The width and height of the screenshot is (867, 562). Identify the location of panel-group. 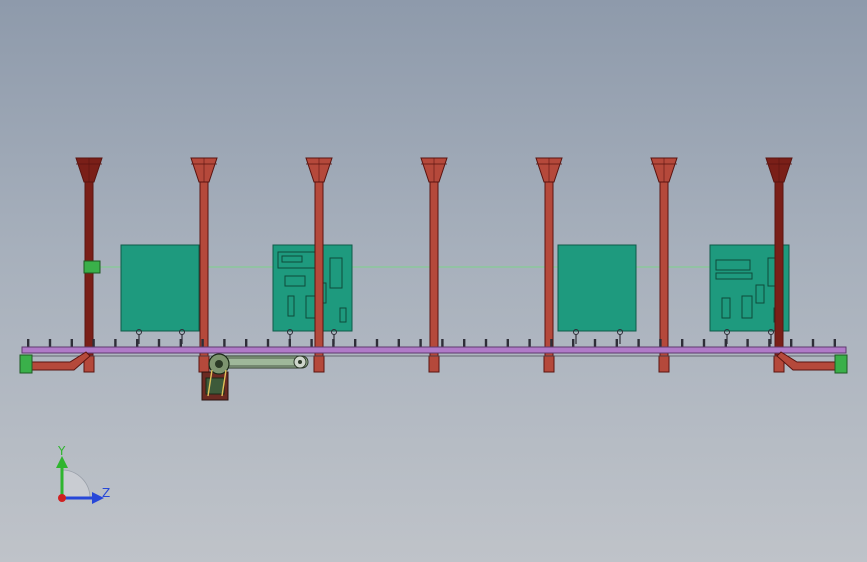
(455, 288).